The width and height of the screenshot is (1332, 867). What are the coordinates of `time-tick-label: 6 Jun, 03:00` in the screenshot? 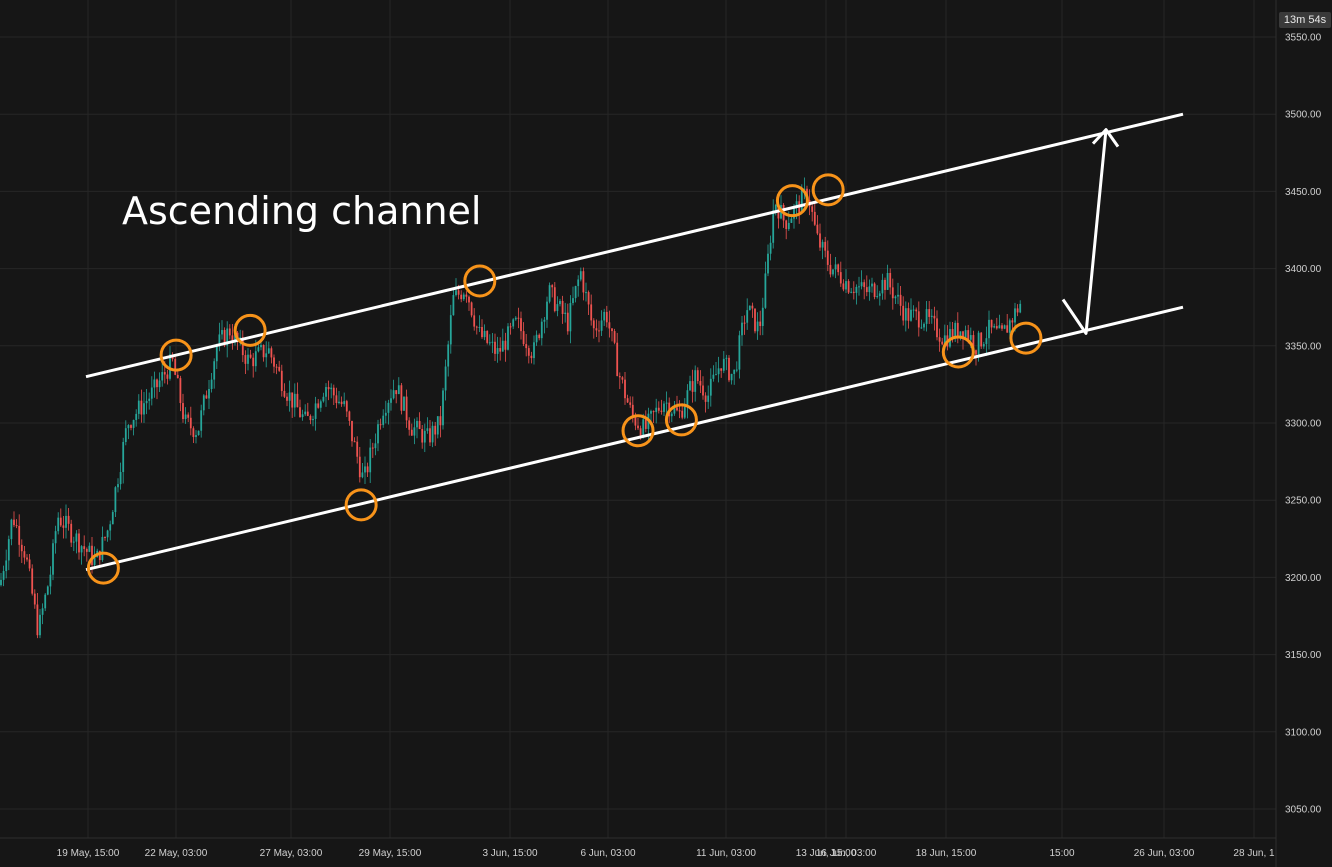 It's located at (607, 853).